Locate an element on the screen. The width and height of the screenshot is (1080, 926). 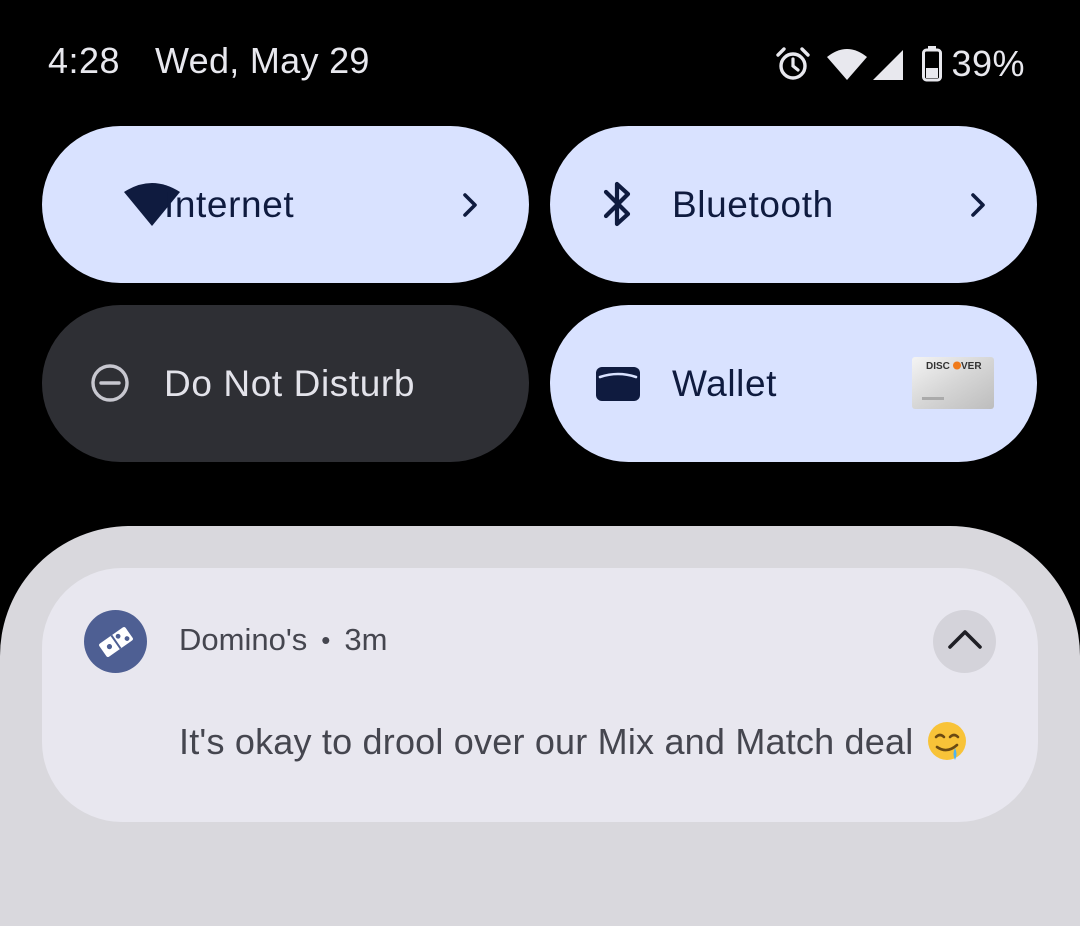
dominos-logo-icon is located at coordinates (115, 641).